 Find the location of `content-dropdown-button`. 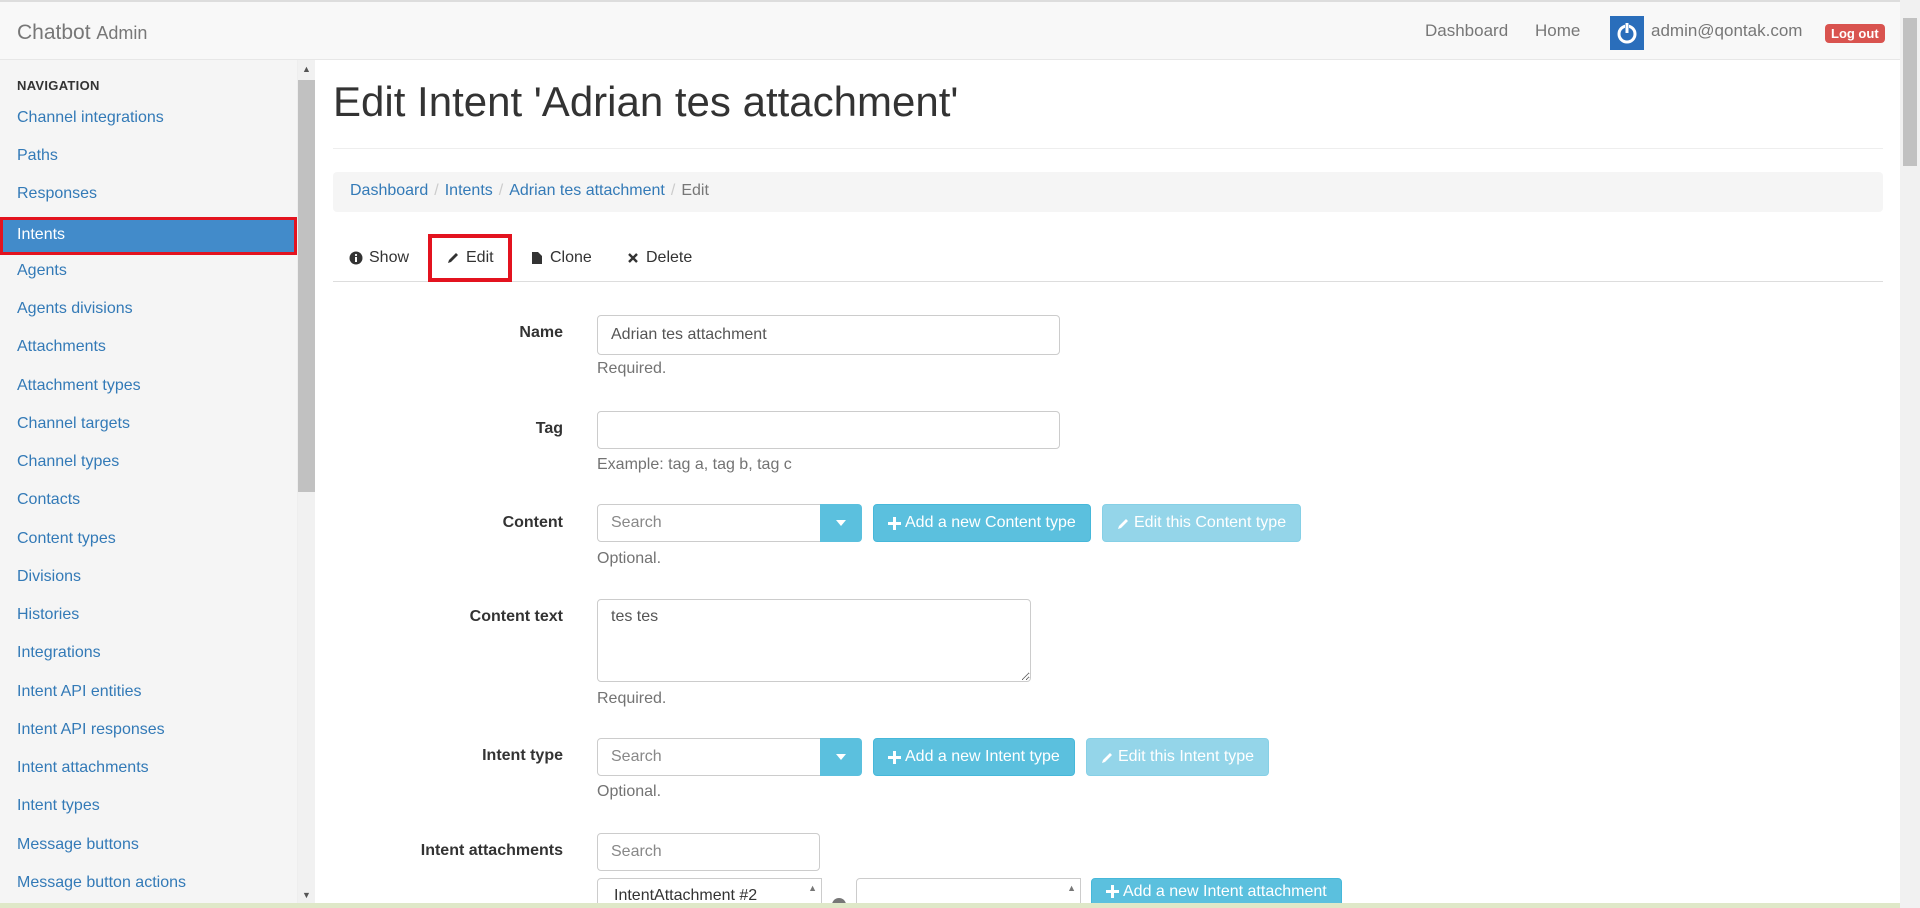

content-dropdown-button is located at coordinates (841, 523).